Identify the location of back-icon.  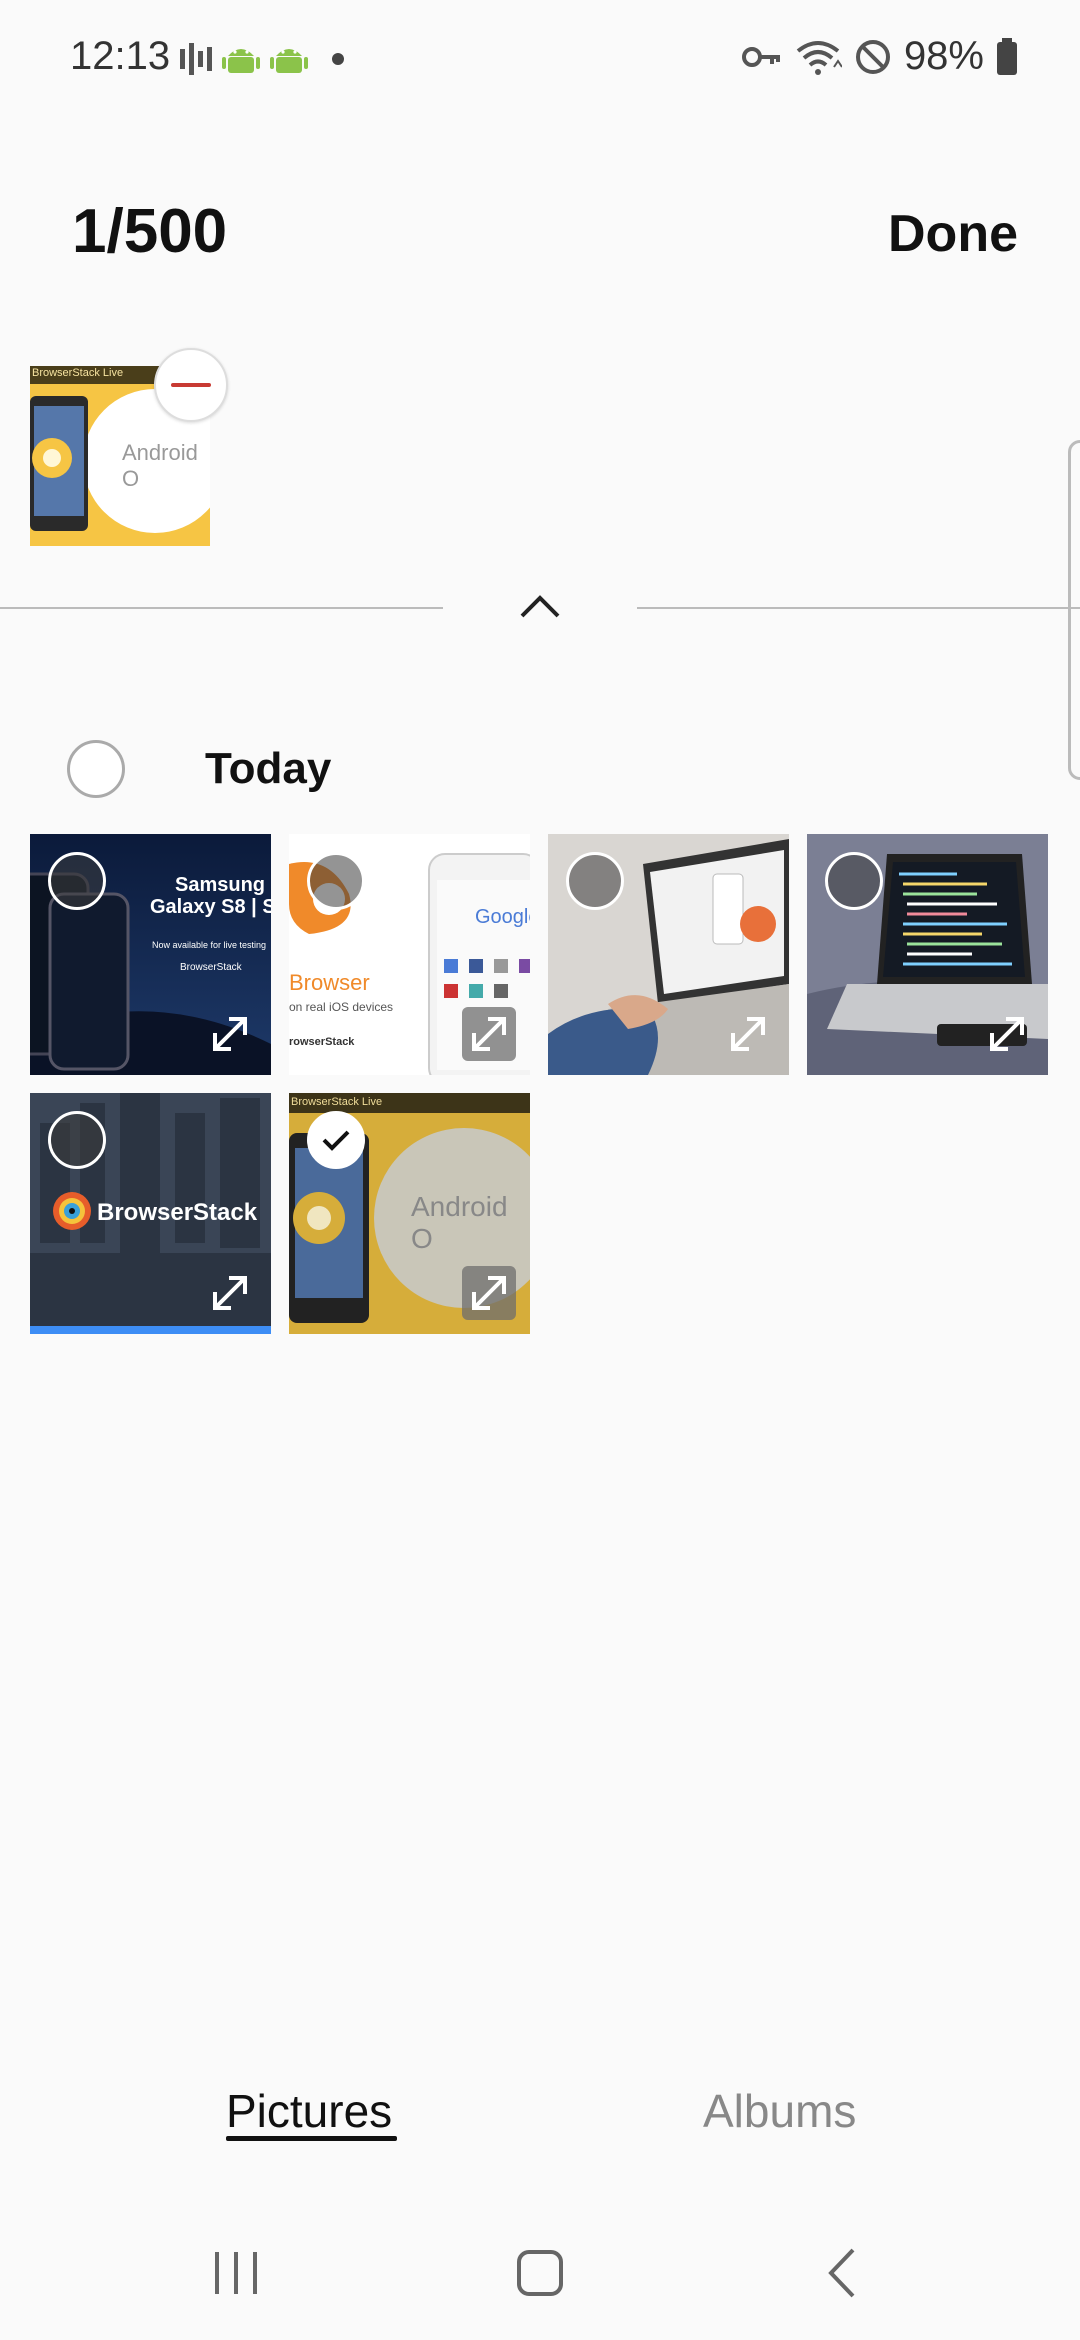
(841, 2273).